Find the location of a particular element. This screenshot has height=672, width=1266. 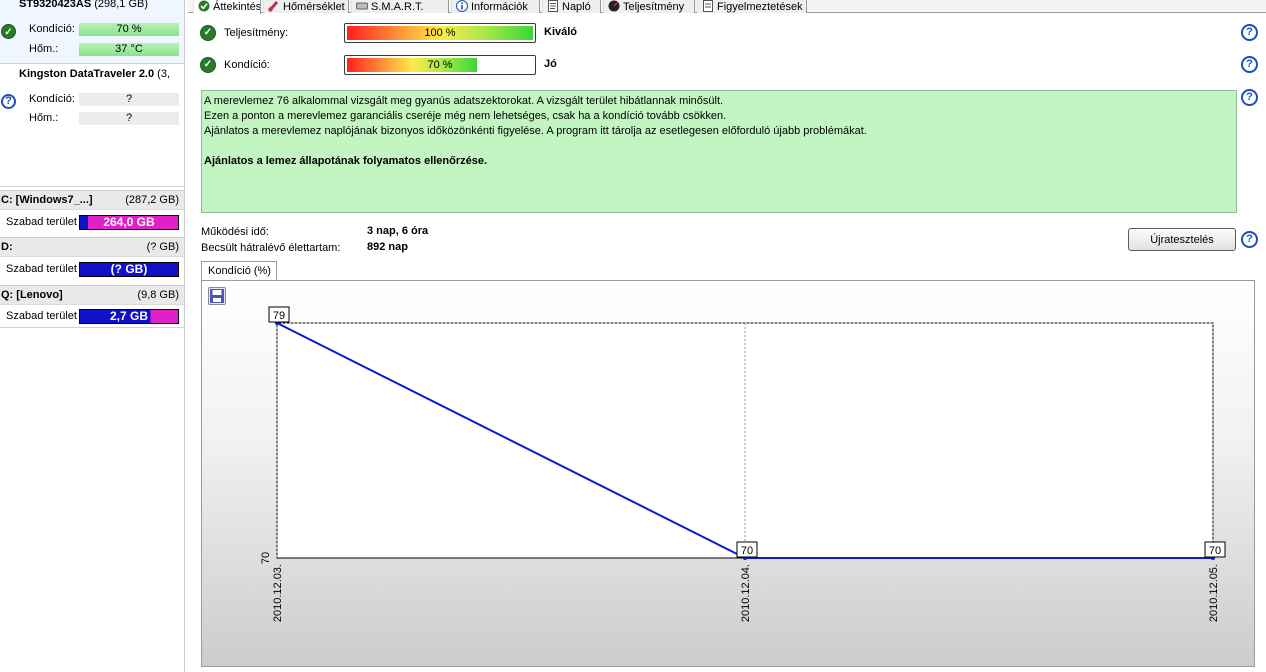

y-tick-label: 70 is located at coordinates (266, 558).